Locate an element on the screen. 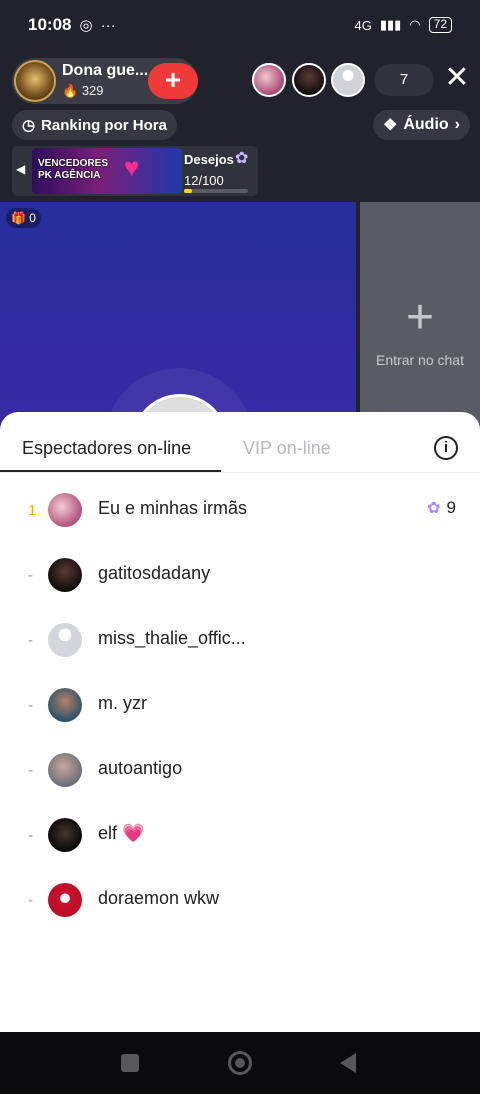  wishes-label: Desejos is located at coordinates (209, 159).